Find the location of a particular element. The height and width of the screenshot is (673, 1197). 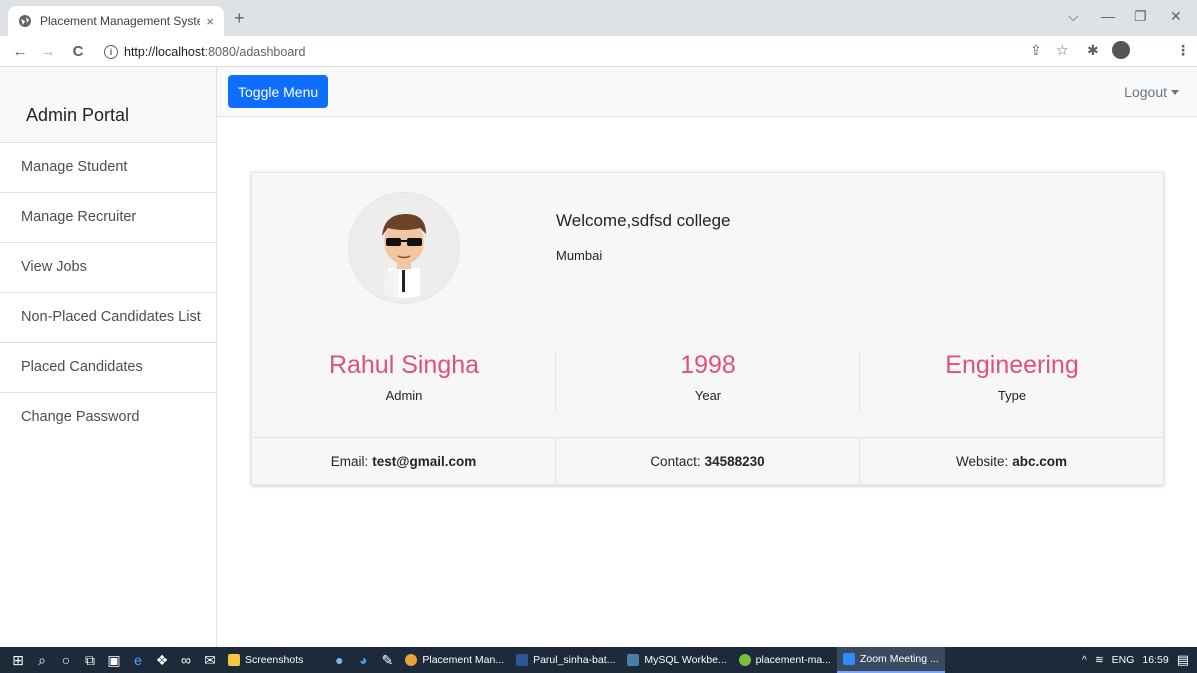

stat-value: 1998 is located at coordinates (708, 365).